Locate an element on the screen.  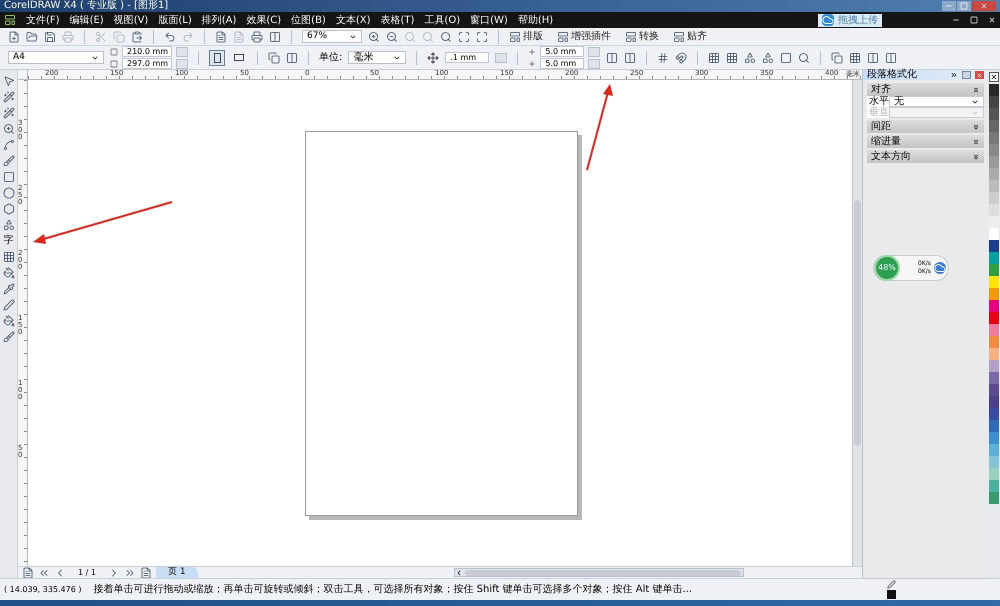
unit-dropdown: 毫米 is located at coordinates (377, 57).